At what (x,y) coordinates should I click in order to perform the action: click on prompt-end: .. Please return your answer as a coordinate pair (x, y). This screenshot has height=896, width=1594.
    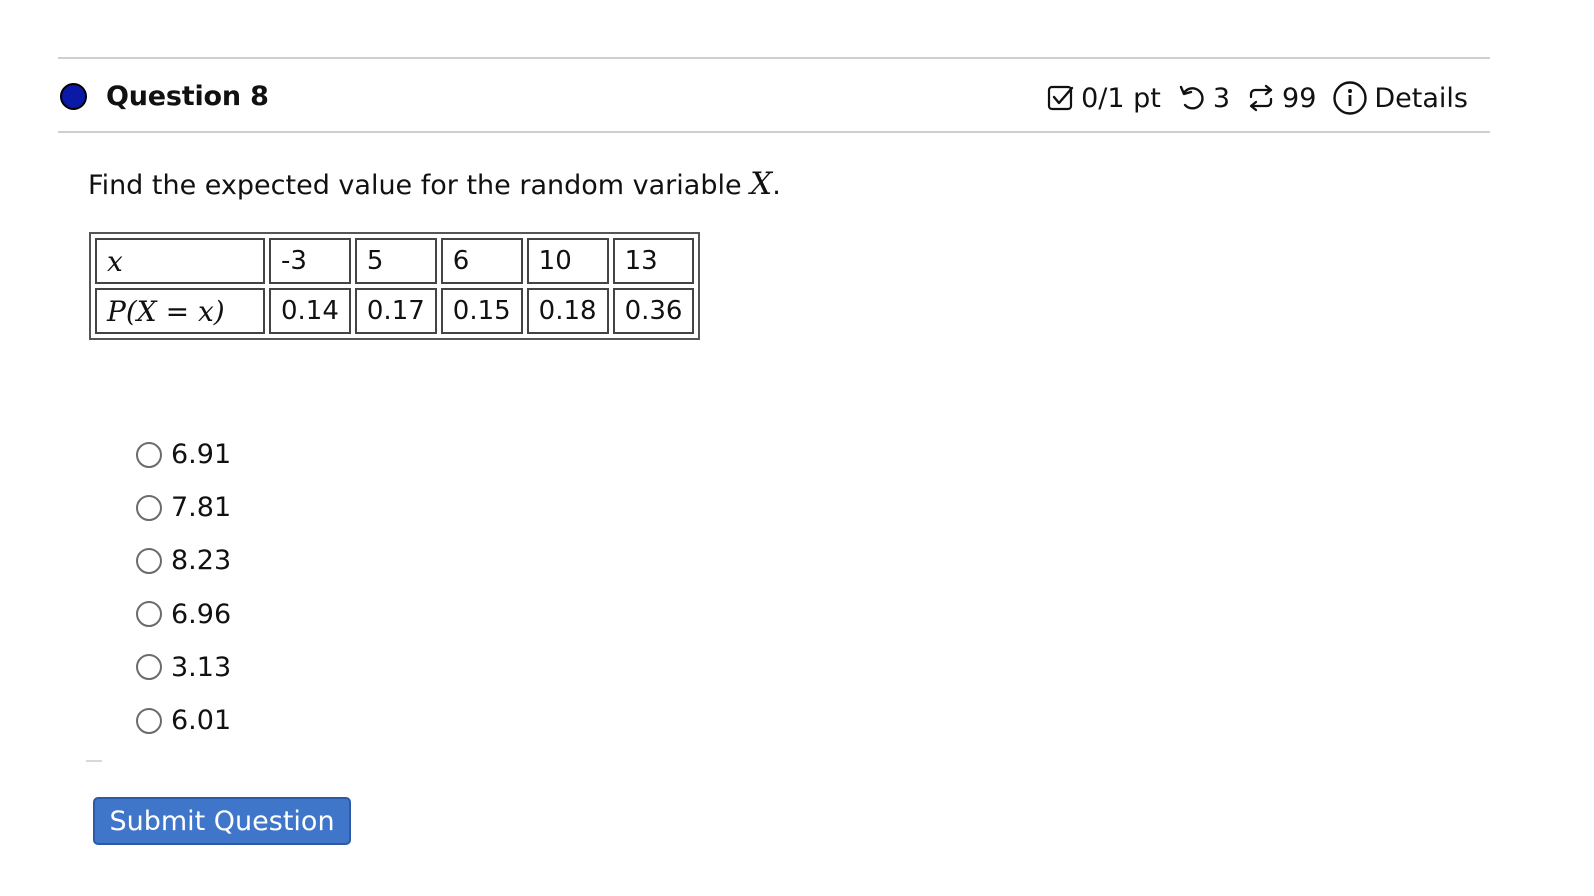
    Looking at the image, I should click on (776, 185).